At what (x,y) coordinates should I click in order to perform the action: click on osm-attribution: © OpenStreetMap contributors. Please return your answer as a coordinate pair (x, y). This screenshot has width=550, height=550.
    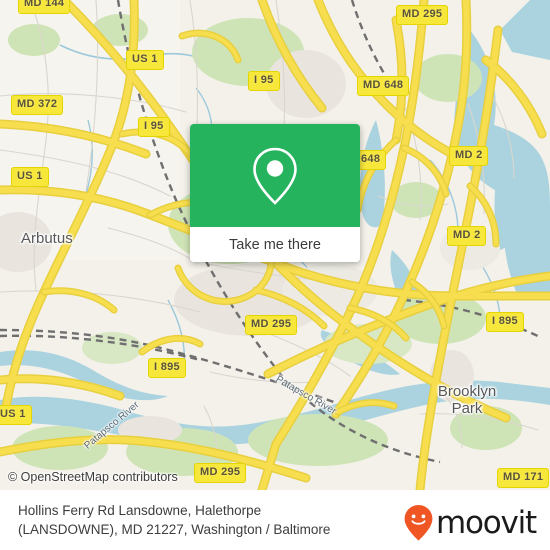
    Looking at the image, I should click on (93, 477).